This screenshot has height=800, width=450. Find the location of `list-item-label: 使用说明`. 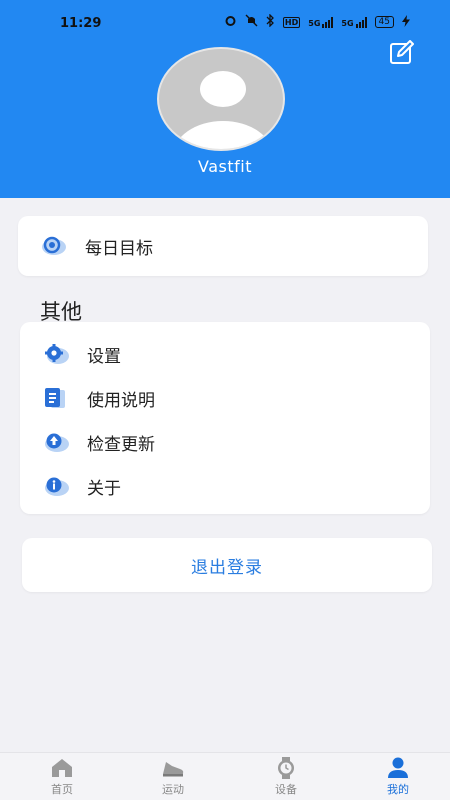

list-item-label: 使用说明 is located at coordinates (121, 400).